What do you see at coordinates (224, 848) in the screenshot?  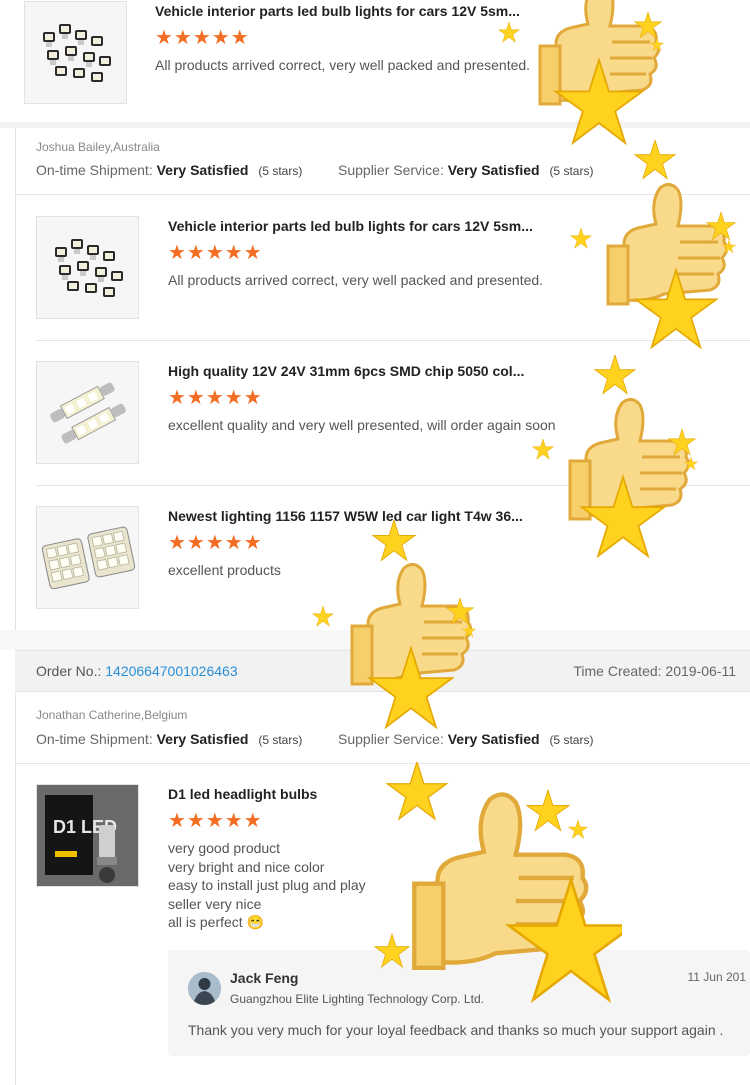 I see `review-text-line: very good product` at bounding box center [224, 848].